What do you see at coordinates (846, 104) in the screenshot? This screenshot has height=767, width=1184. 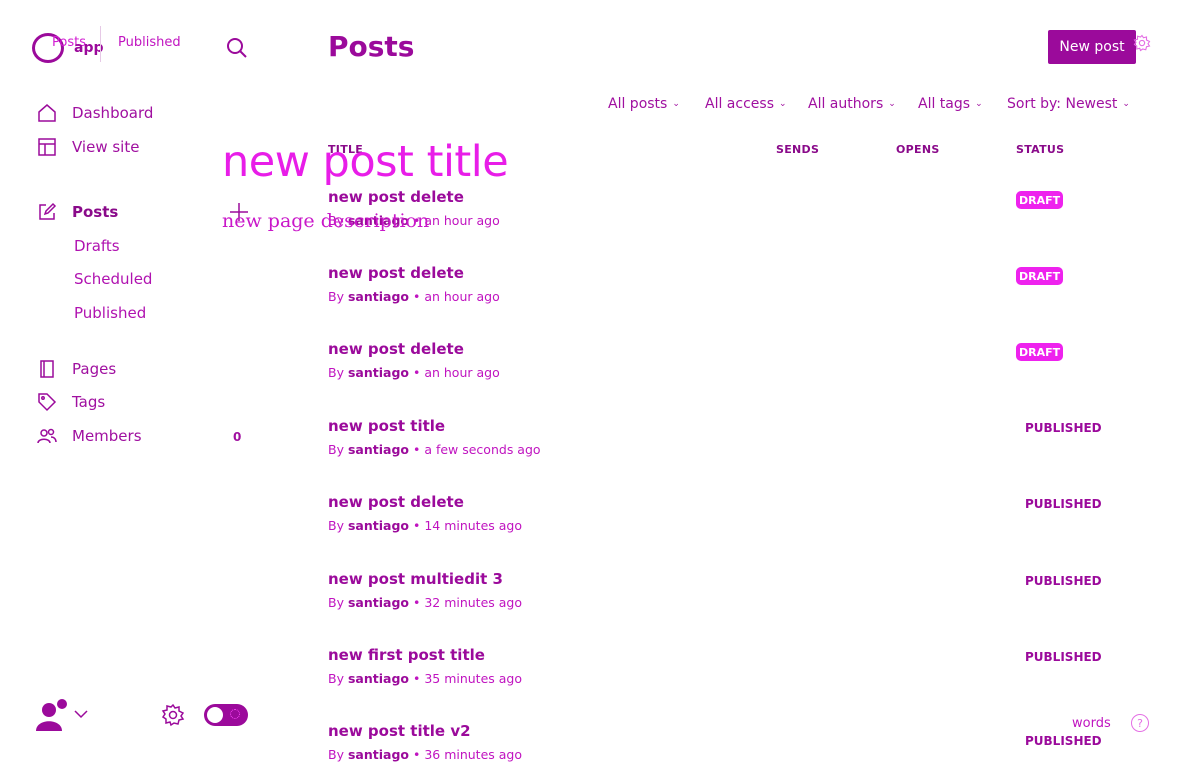 I see `filter-label: All authors` at bounding box center [846, 104].